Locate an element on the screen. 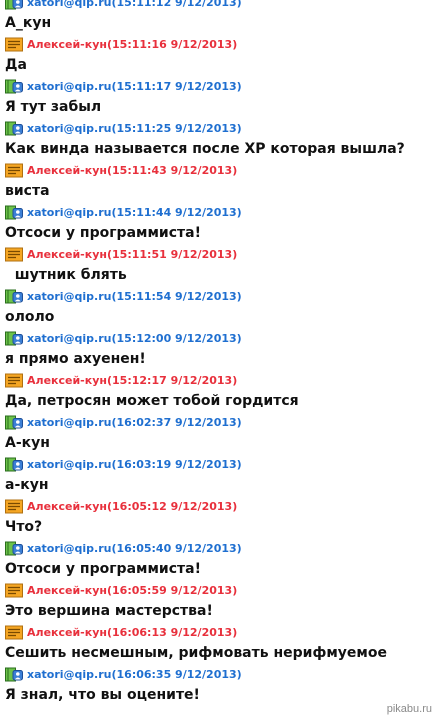 The width and height of the screenshot is (436, 718). message-header: Алексей-кун (16:06:13 9/12/2013) is located at coordinates (218, 632).